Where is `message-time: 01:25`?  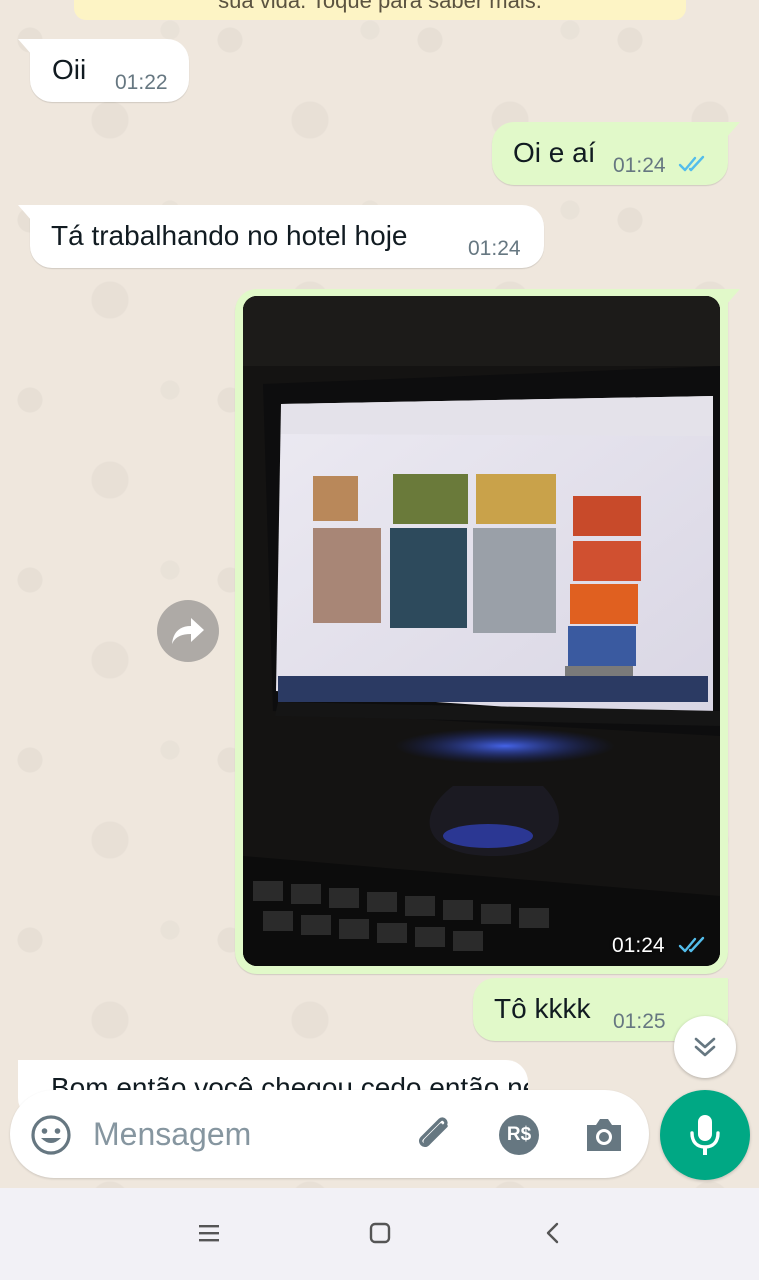
message-time: 01:25 is located at coordinates (639, 1021).